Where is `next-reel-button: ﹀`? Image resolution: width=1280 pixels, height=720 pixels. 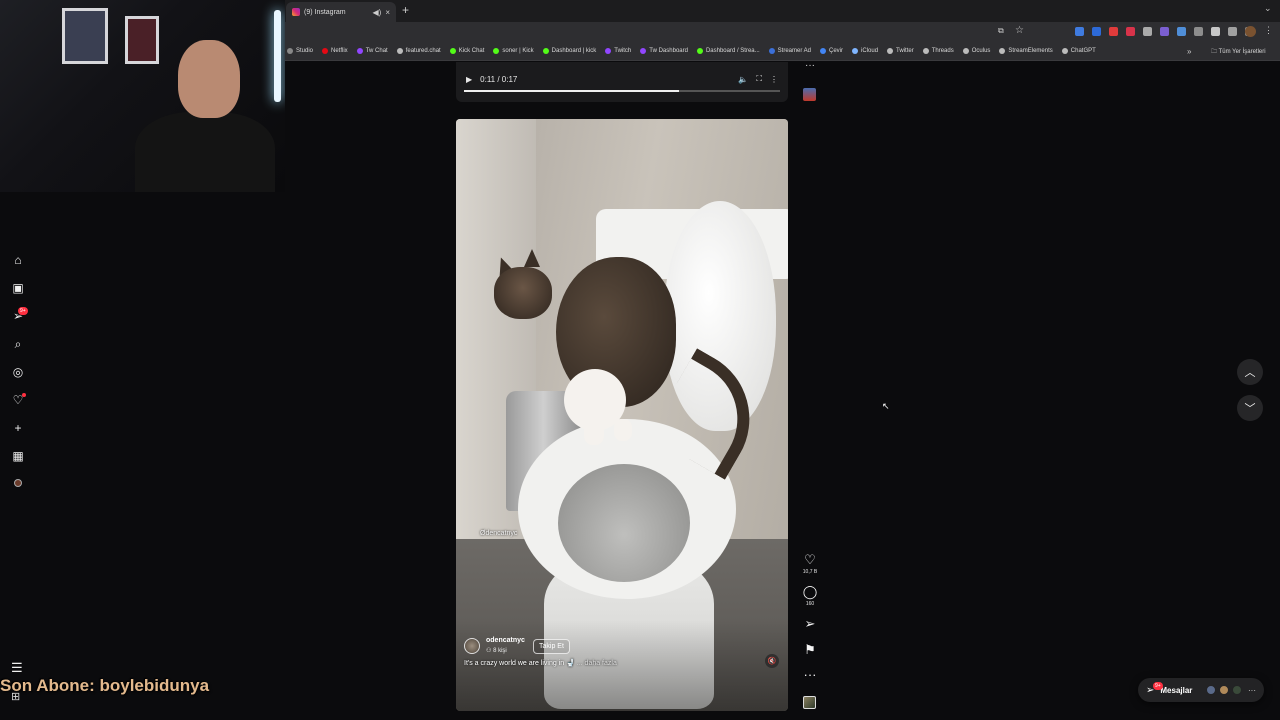 next-reel-button: ﹀ is located at coordinates (1250, 408).